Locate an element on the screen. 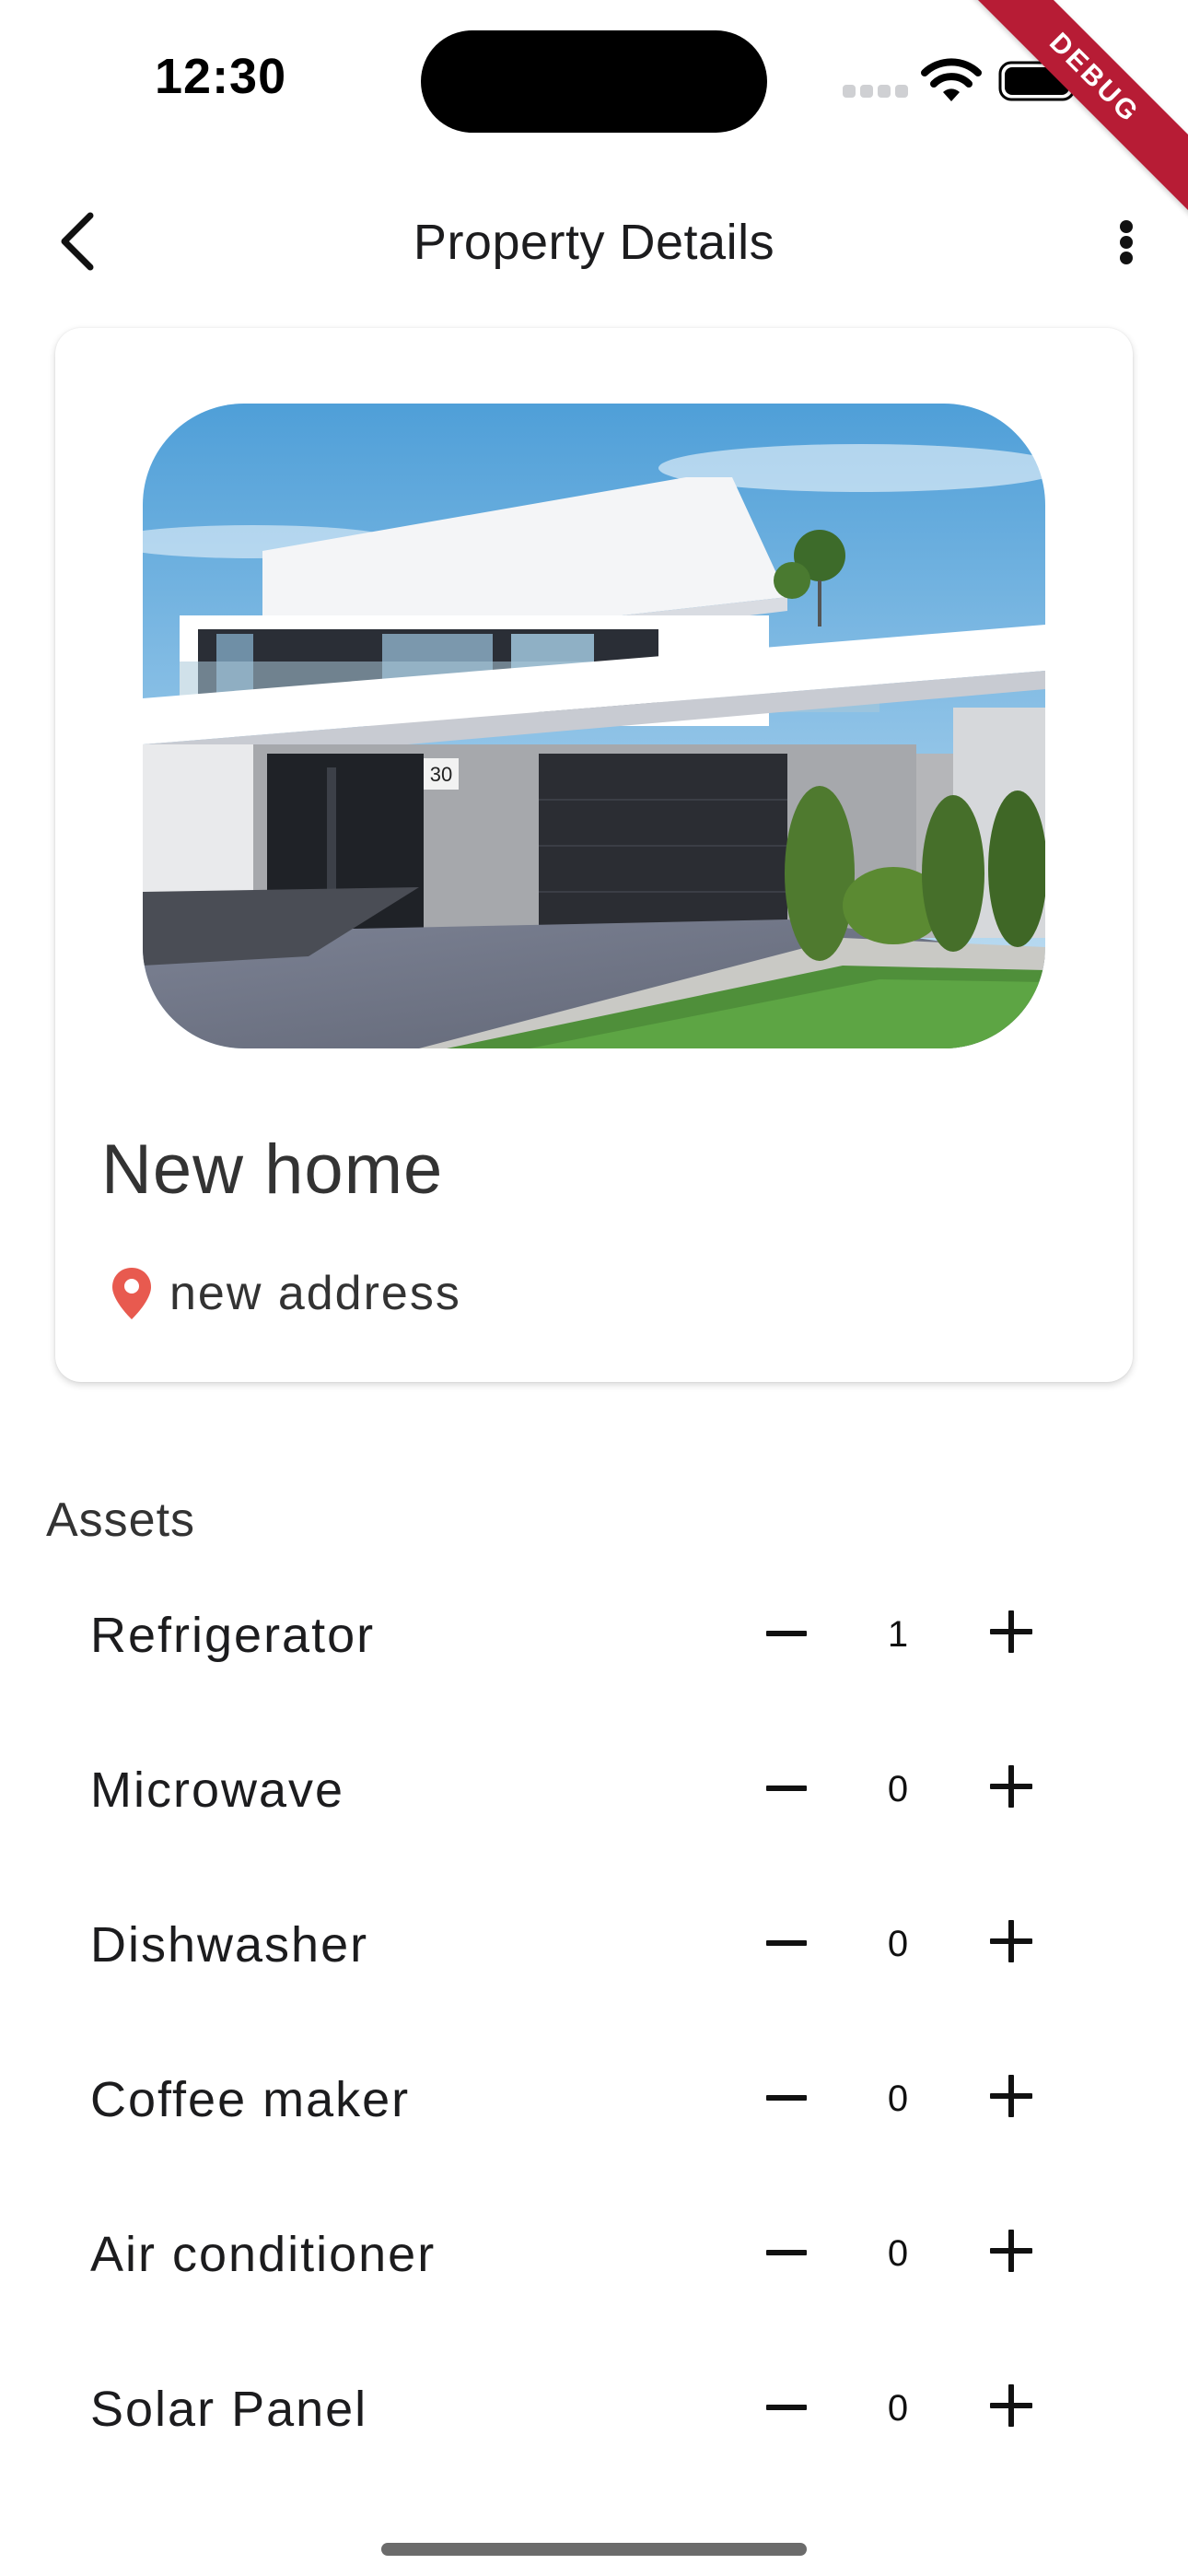 The image size is (1188, 2576). asset-label: Coffee maker is located at coordinates (250, 2099).